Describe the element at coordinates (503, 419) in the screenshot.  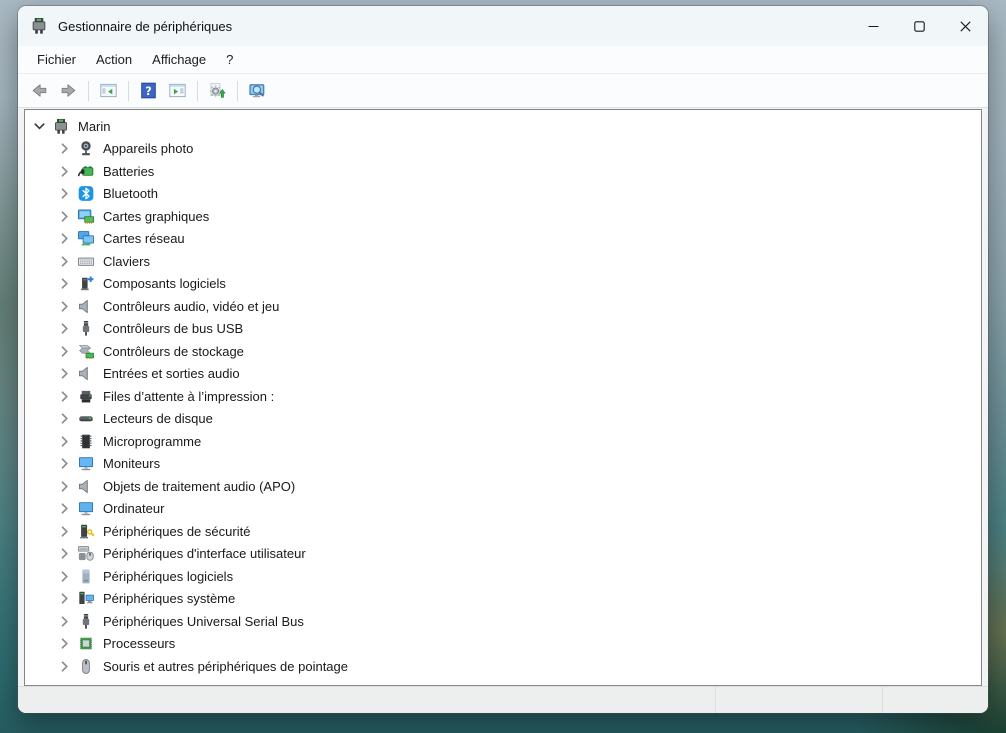
I see `tree-item-lecteurs-de-disque: Lecteurs de disque` at that location.